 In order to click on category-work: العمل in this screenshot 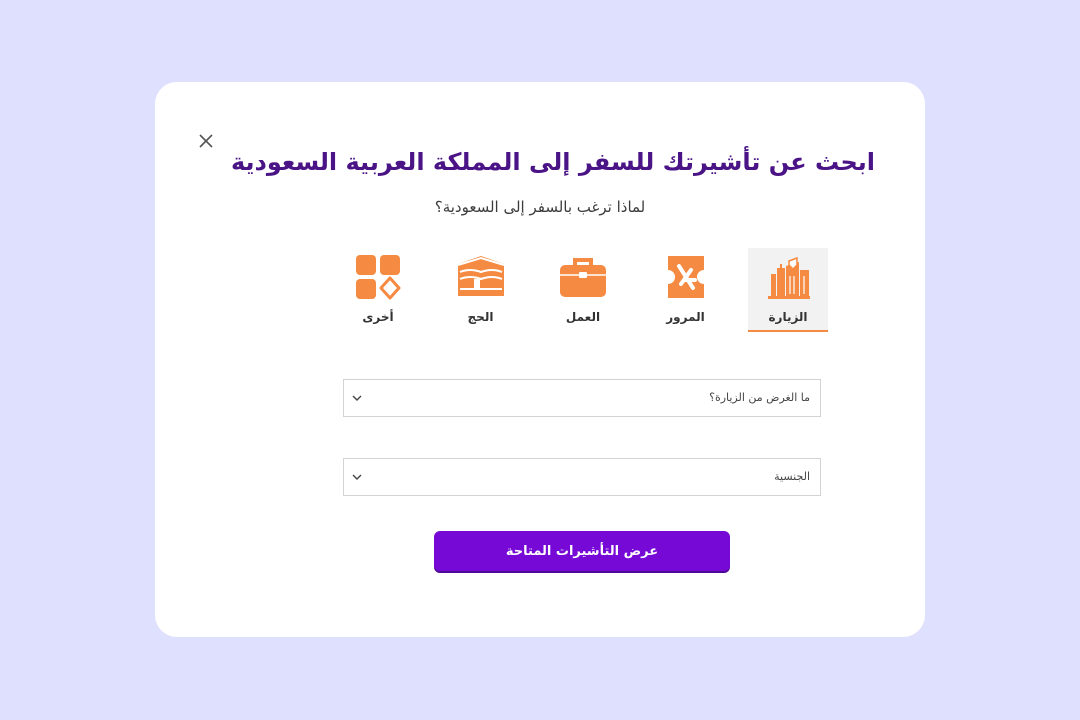, I will do `click(583, 290)`.